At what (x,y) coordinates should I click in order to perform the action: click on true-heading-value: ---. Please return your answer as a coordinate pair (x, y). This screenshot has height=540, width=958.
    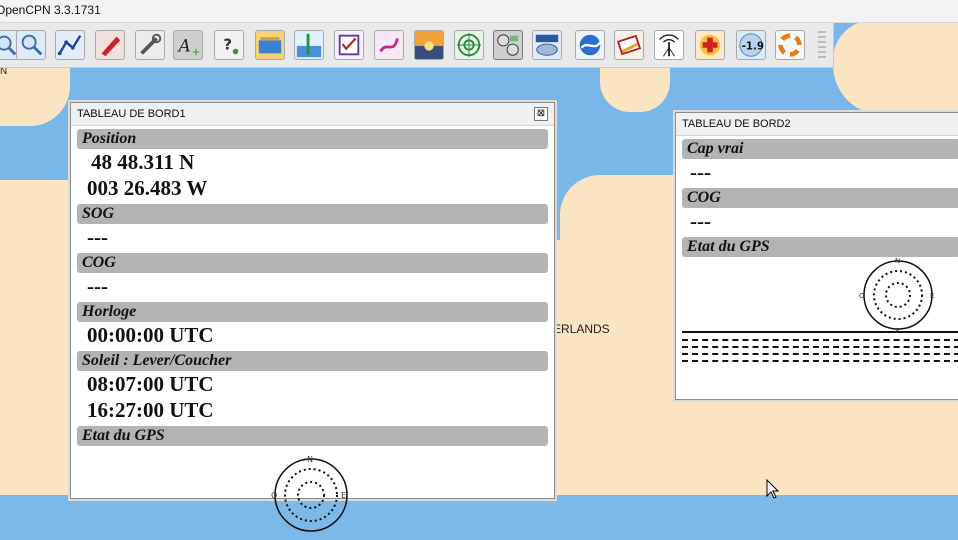
    Looking at the image, I should click on (700, 172).